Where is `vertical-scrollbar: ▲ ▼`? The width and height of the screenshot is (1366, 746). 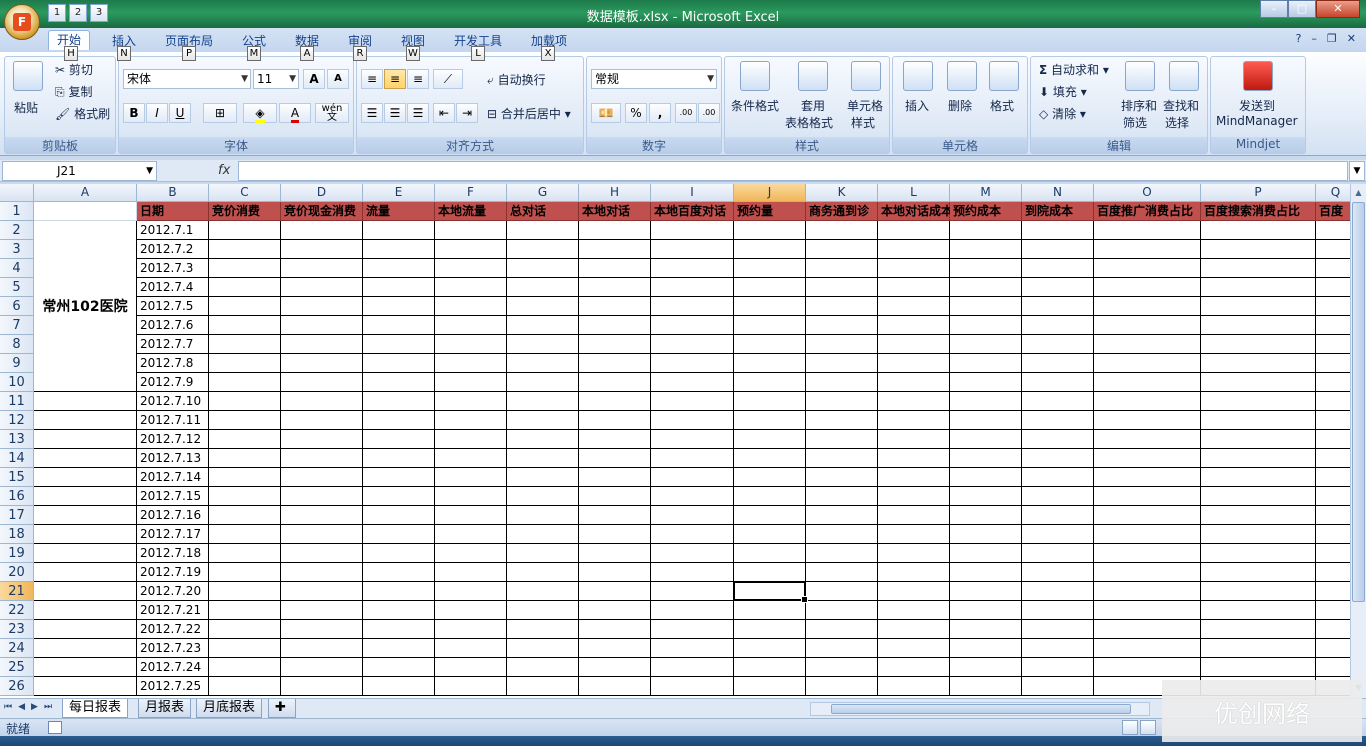 vertical-scrollbar: ▲ ▼ is located at coordinates (1358, 441).